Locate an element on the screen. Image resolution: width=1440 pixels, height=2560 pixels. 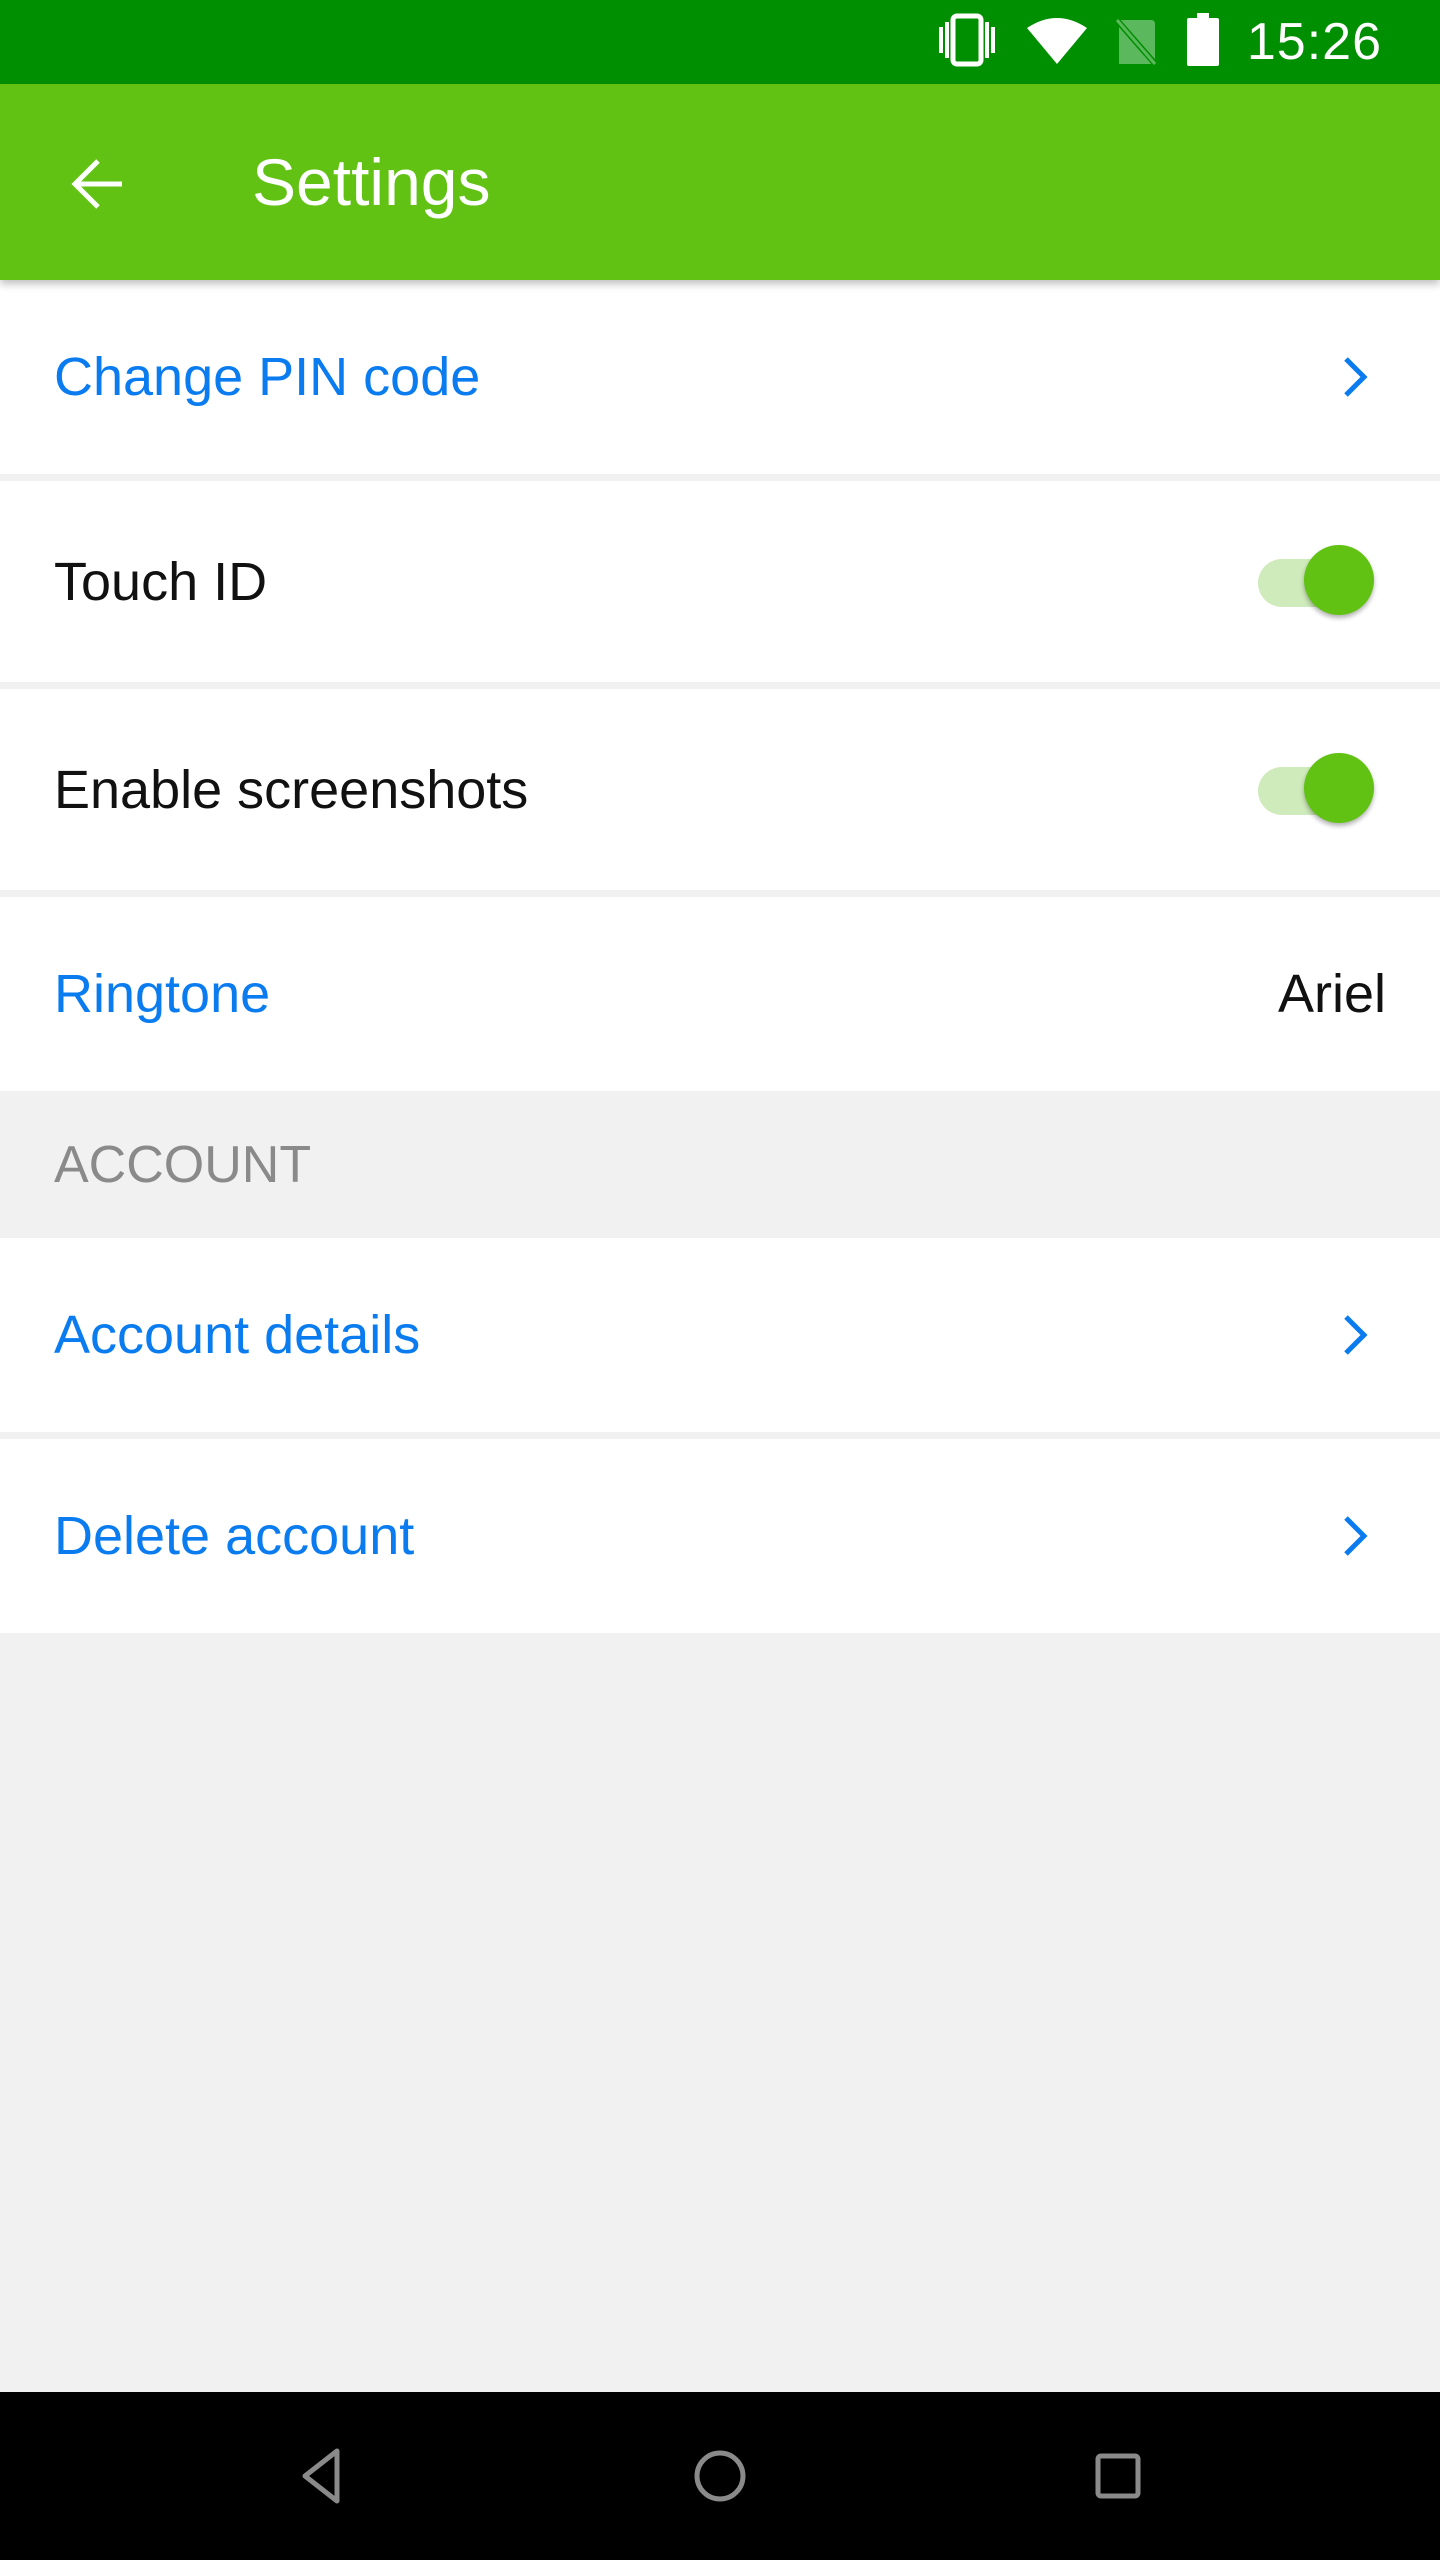
touch-id-toggle is located at coordinates (1318, 581).